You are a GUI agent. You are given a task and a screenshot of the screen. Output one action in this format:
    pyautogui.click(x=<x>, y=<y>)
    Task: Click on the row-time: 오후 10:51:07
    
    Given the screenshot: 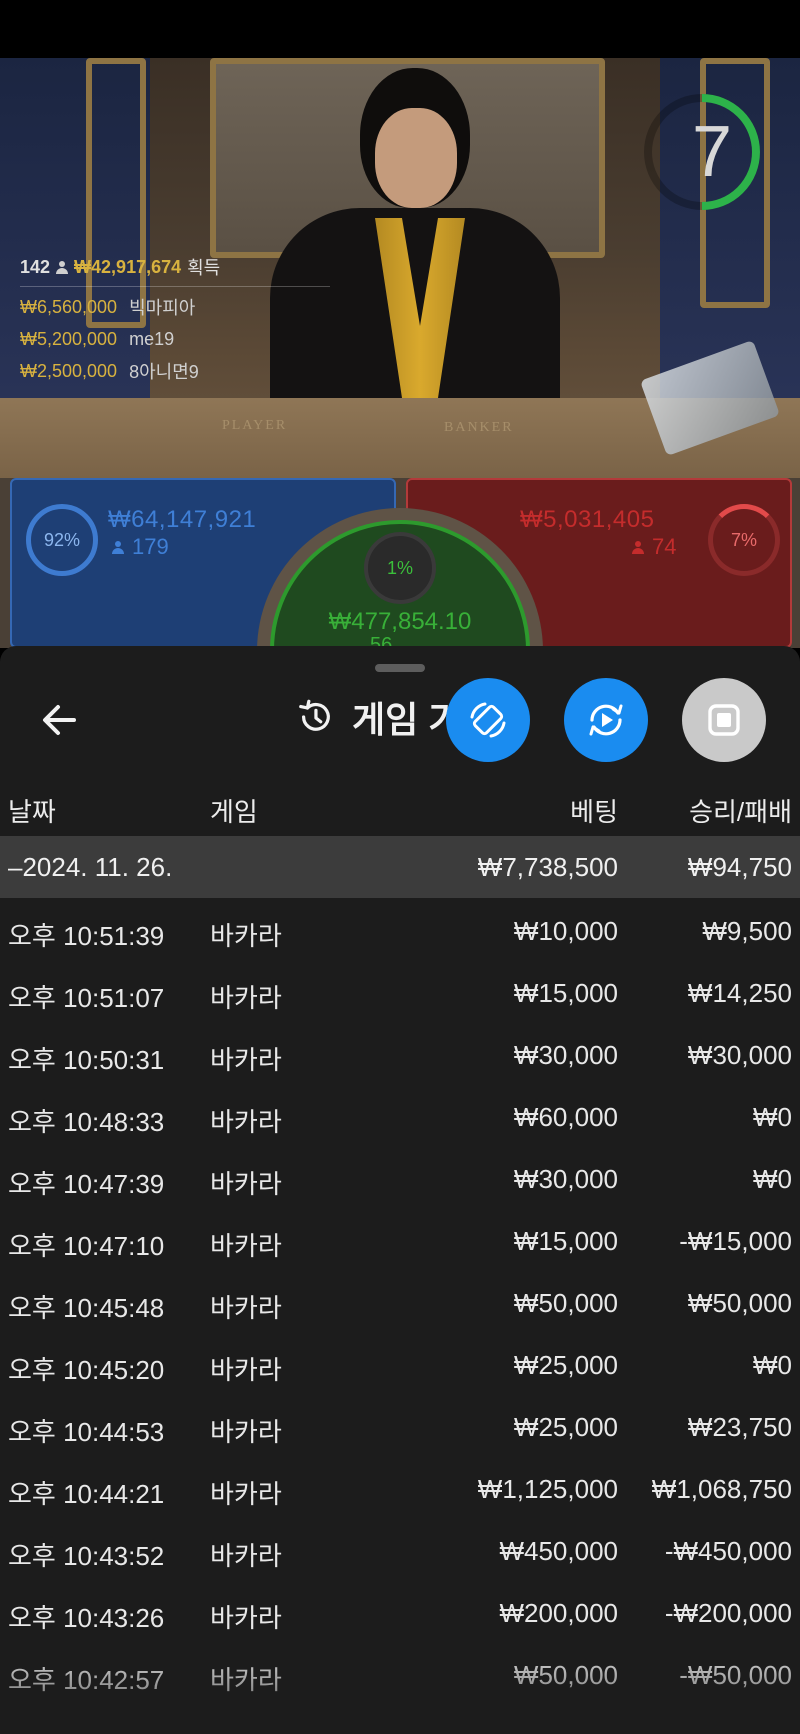 What is the action you would take?
    pyautogui.click(x=86, y=998)
    